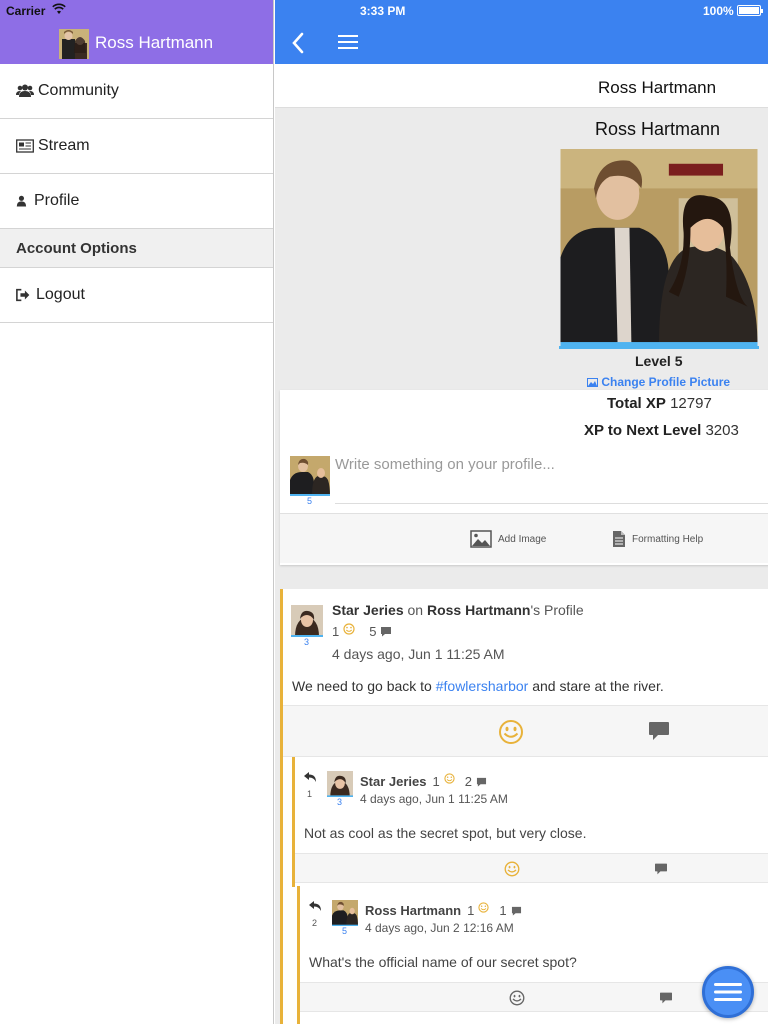  I want to click on post-body-text: We need to go back to, so click(362, 686).